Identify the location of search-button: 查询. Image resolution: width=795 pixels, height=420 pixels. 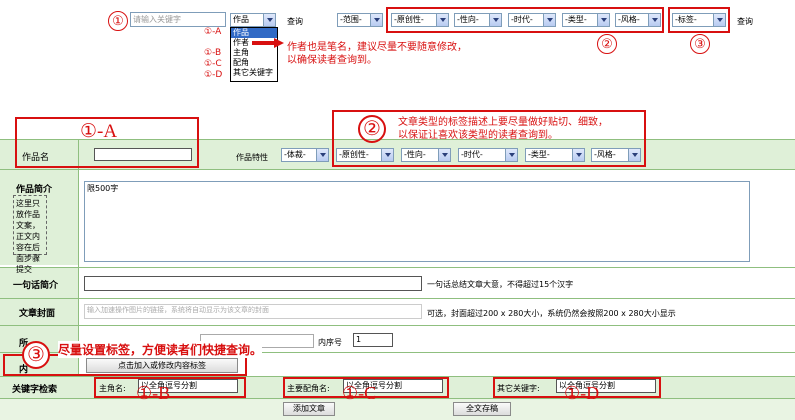
(295, 21).